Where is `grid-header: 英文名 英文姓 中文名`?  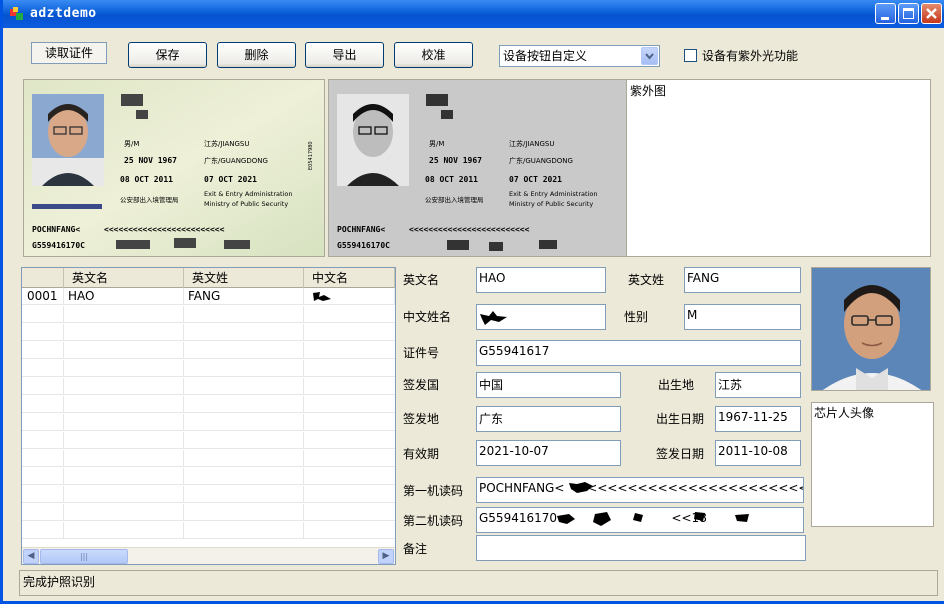
grid-header: 英文名 英文姓 中文名 is located at coordinates (208, 278).